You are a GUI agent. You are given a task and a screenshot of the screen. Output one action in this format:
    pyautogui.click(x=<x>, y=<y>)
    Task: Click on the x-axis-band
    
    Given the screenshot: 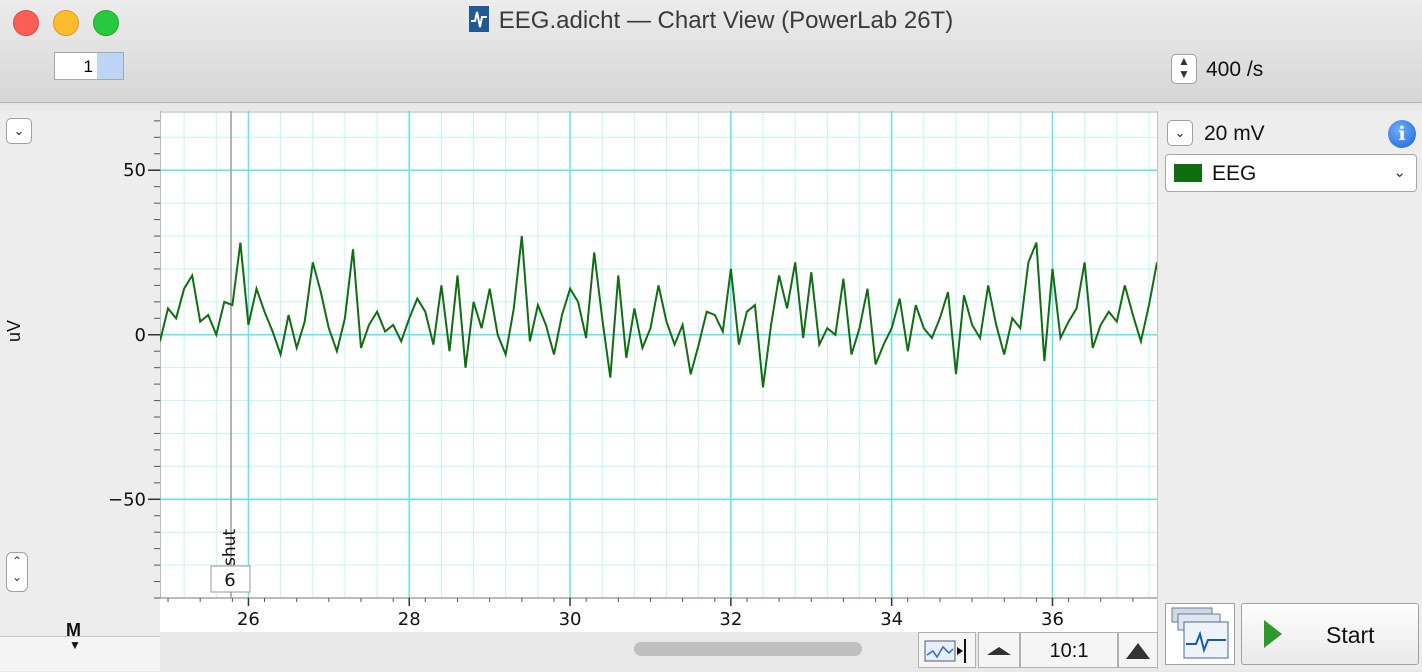 What is the action you would take?
    pyautogui.click(x=658, y=615)
    